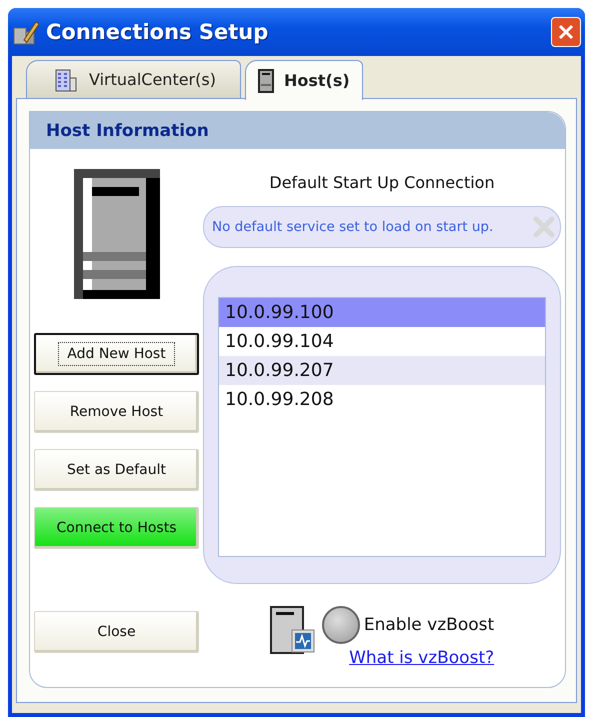 The image size is (589, 717). Describe the element at coordinates (382, 341) in the screenshot. I see `host-list-item: 10.0.99.104` at that location.